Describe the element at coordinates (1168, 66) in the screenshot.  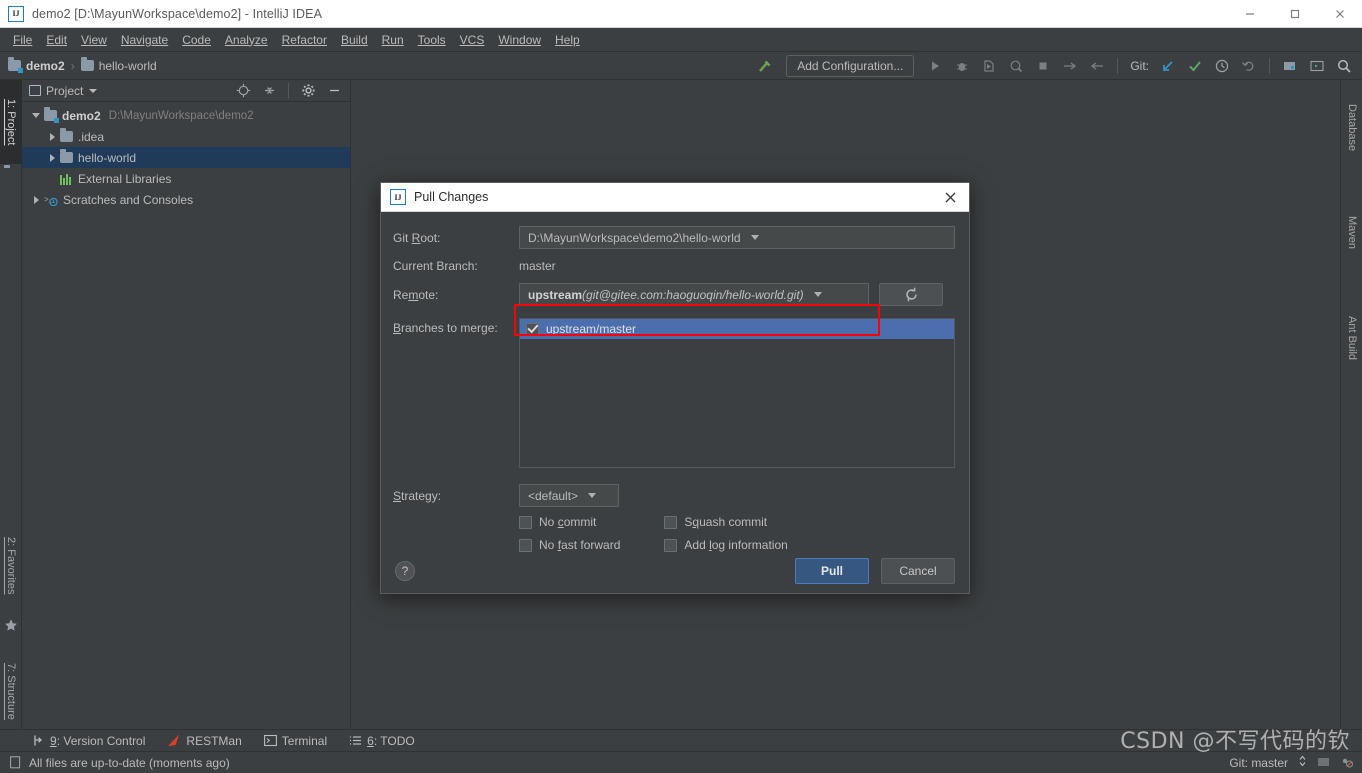
I see `git-update-project-icon` at that location.